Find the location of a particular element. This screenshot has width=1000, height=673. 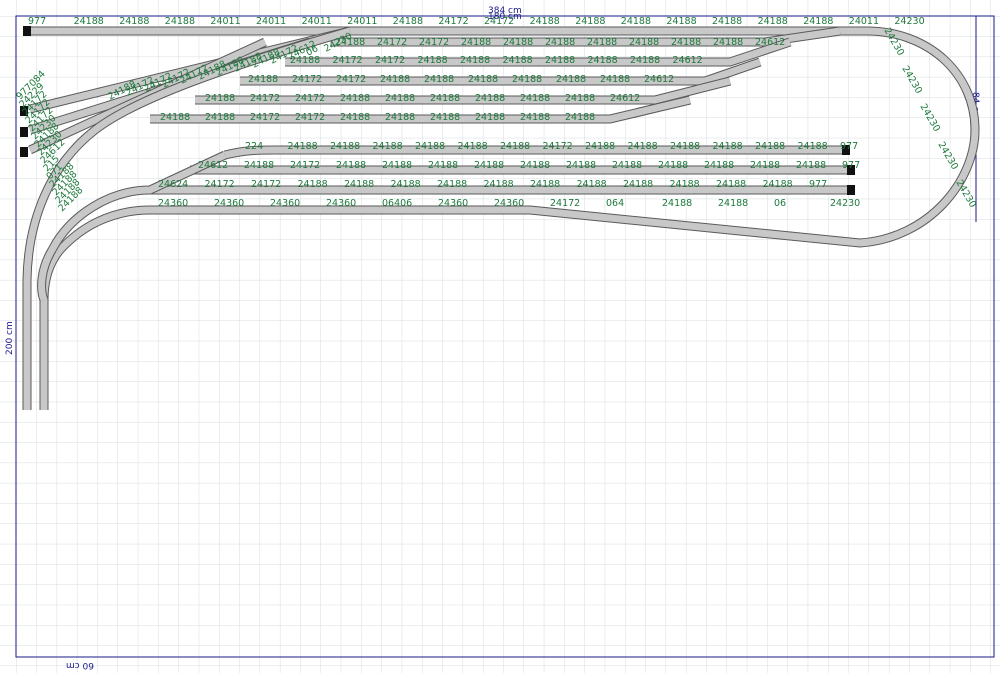

track-part-label: 24624 is located at coordinates (173, 184).